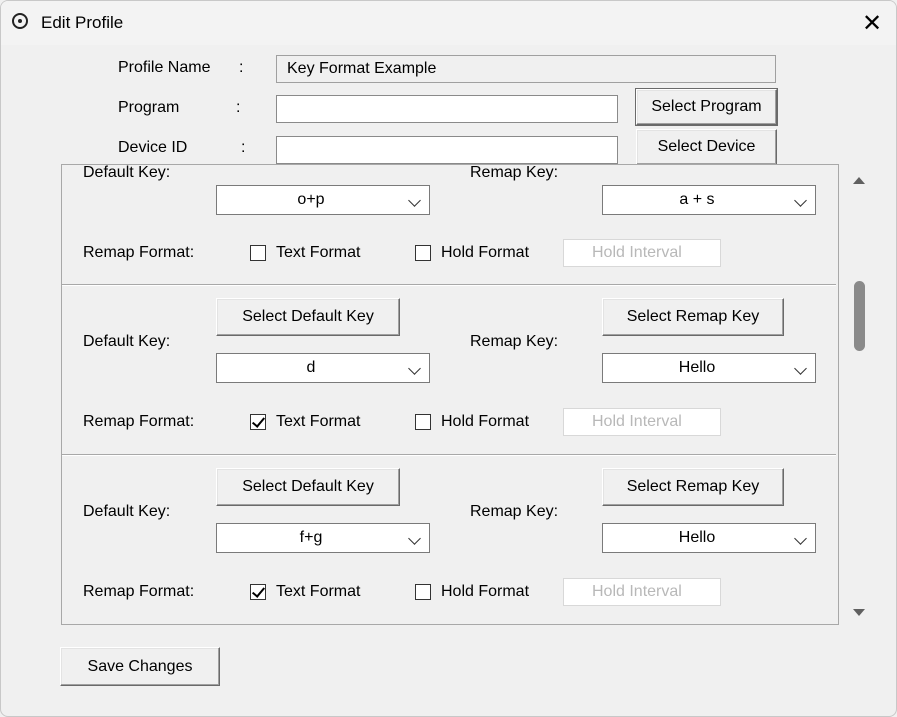 This screenshot has width=897, height=717. What do you see at coordinates (149, 107) in the screenshot?
I see `program-label: Program` at bounding box center [149, 107].